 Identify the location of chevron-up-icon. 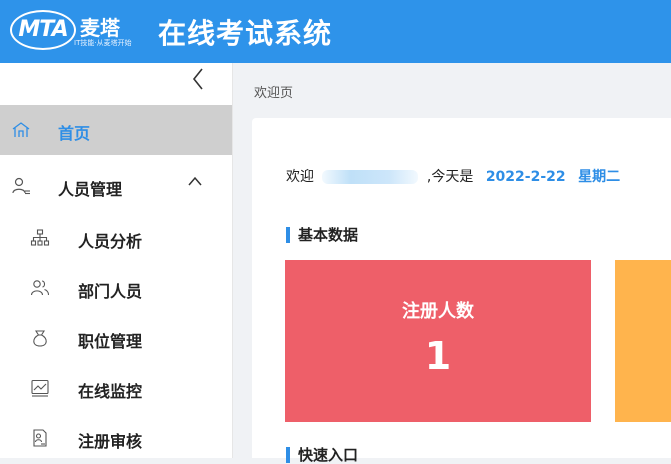
(195, 183).